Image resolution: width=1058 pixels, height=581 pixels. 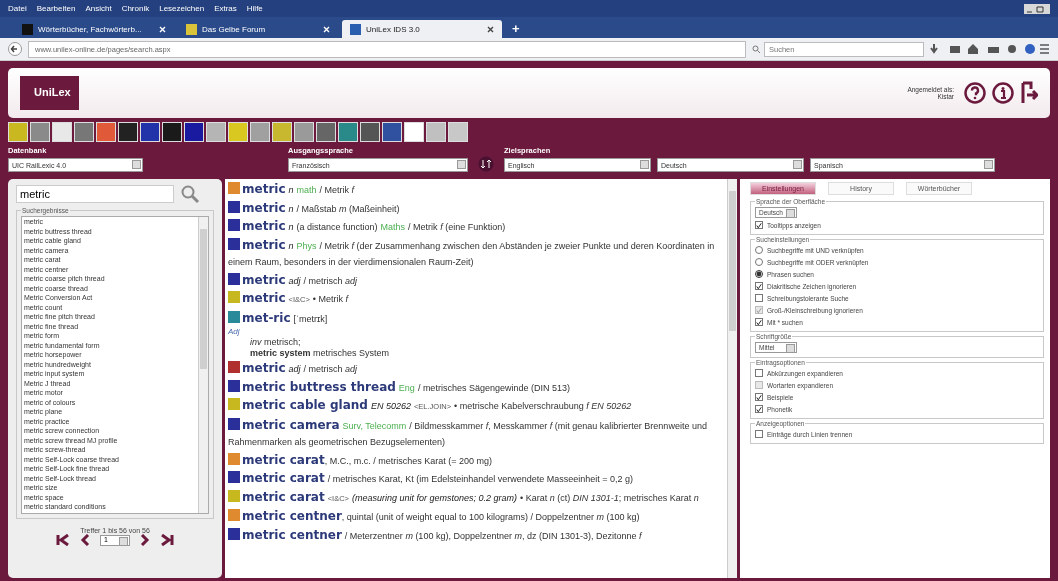 I want to click on dictionary-entry: metric n math / Metrik f, so click(x=476, y=190).